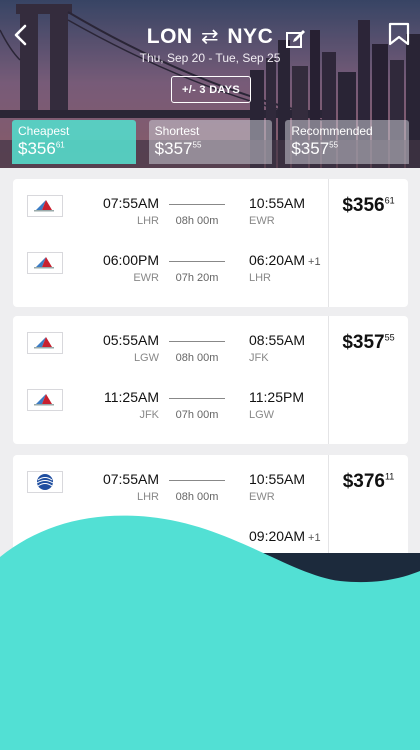  Describe the element at coordinates (276, 397) in the screenshot. I see `arrival-time: 11:25PM` at that location.